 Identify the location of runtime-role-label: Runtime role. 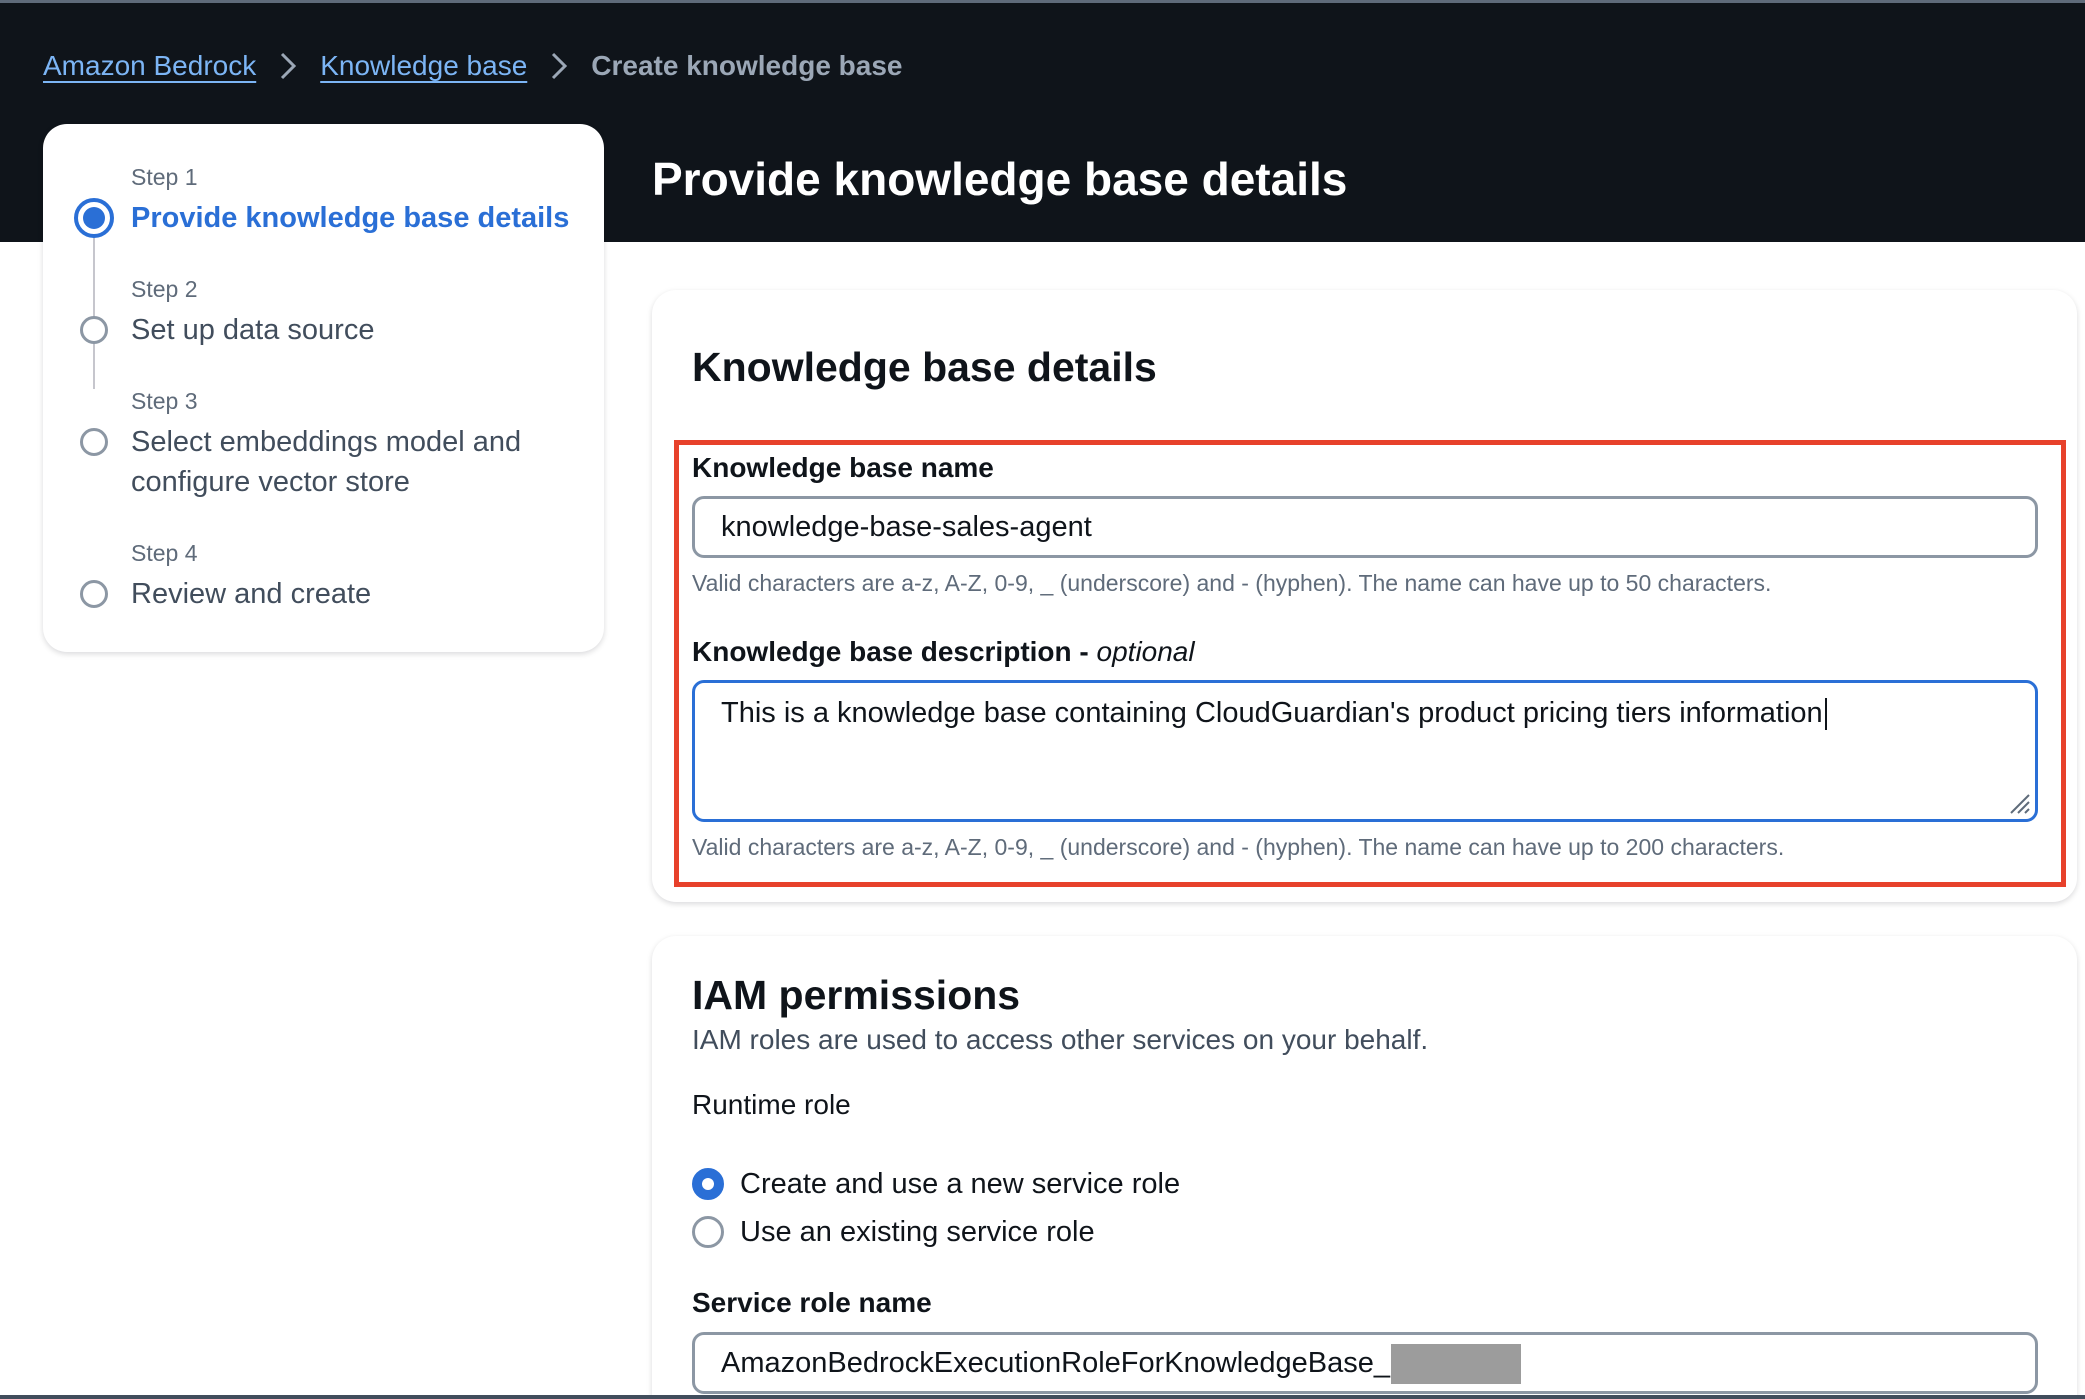
(771, 1104).